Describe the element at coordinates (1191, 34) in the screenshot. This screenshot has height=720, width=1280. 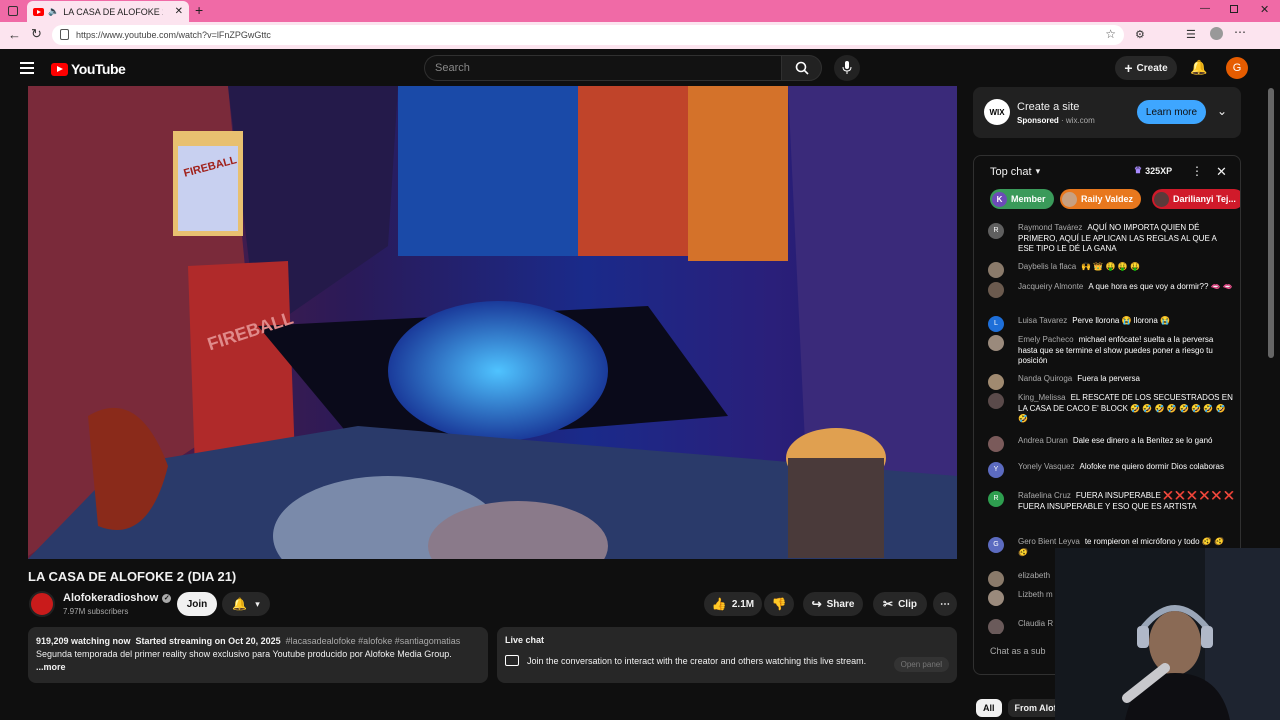
I see `collections-icon: ☰` at that location.